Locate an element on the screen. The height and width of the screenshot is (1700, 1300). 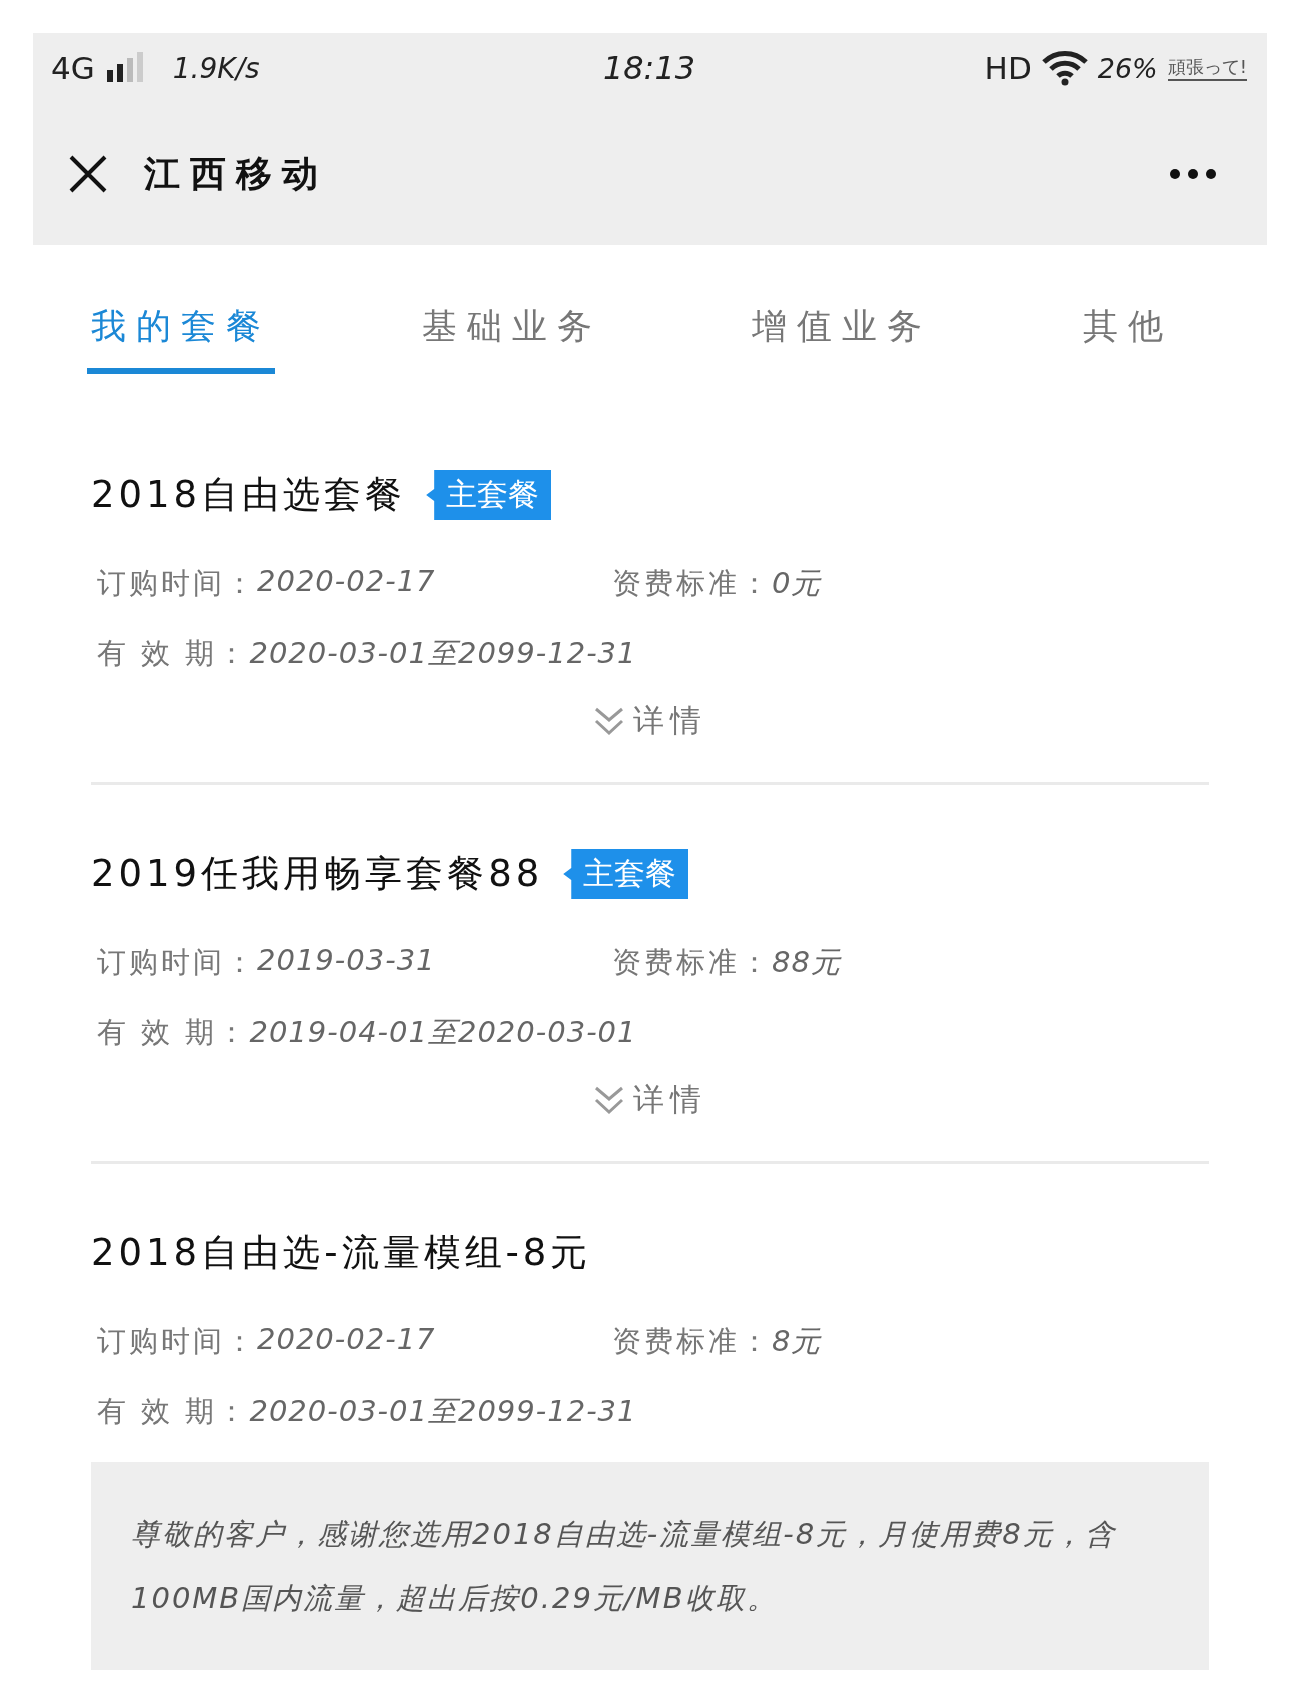
fee-value: 0元 is located at coordinates (797, 583).